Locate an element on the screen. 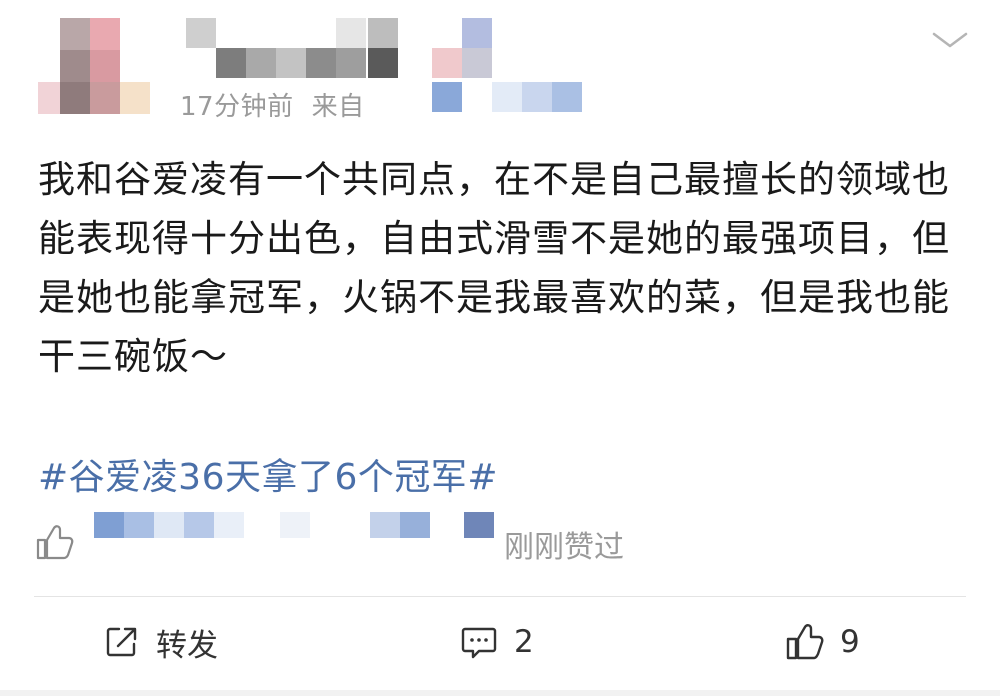  repost-label: 转发 is located at coordinates (187, 645).